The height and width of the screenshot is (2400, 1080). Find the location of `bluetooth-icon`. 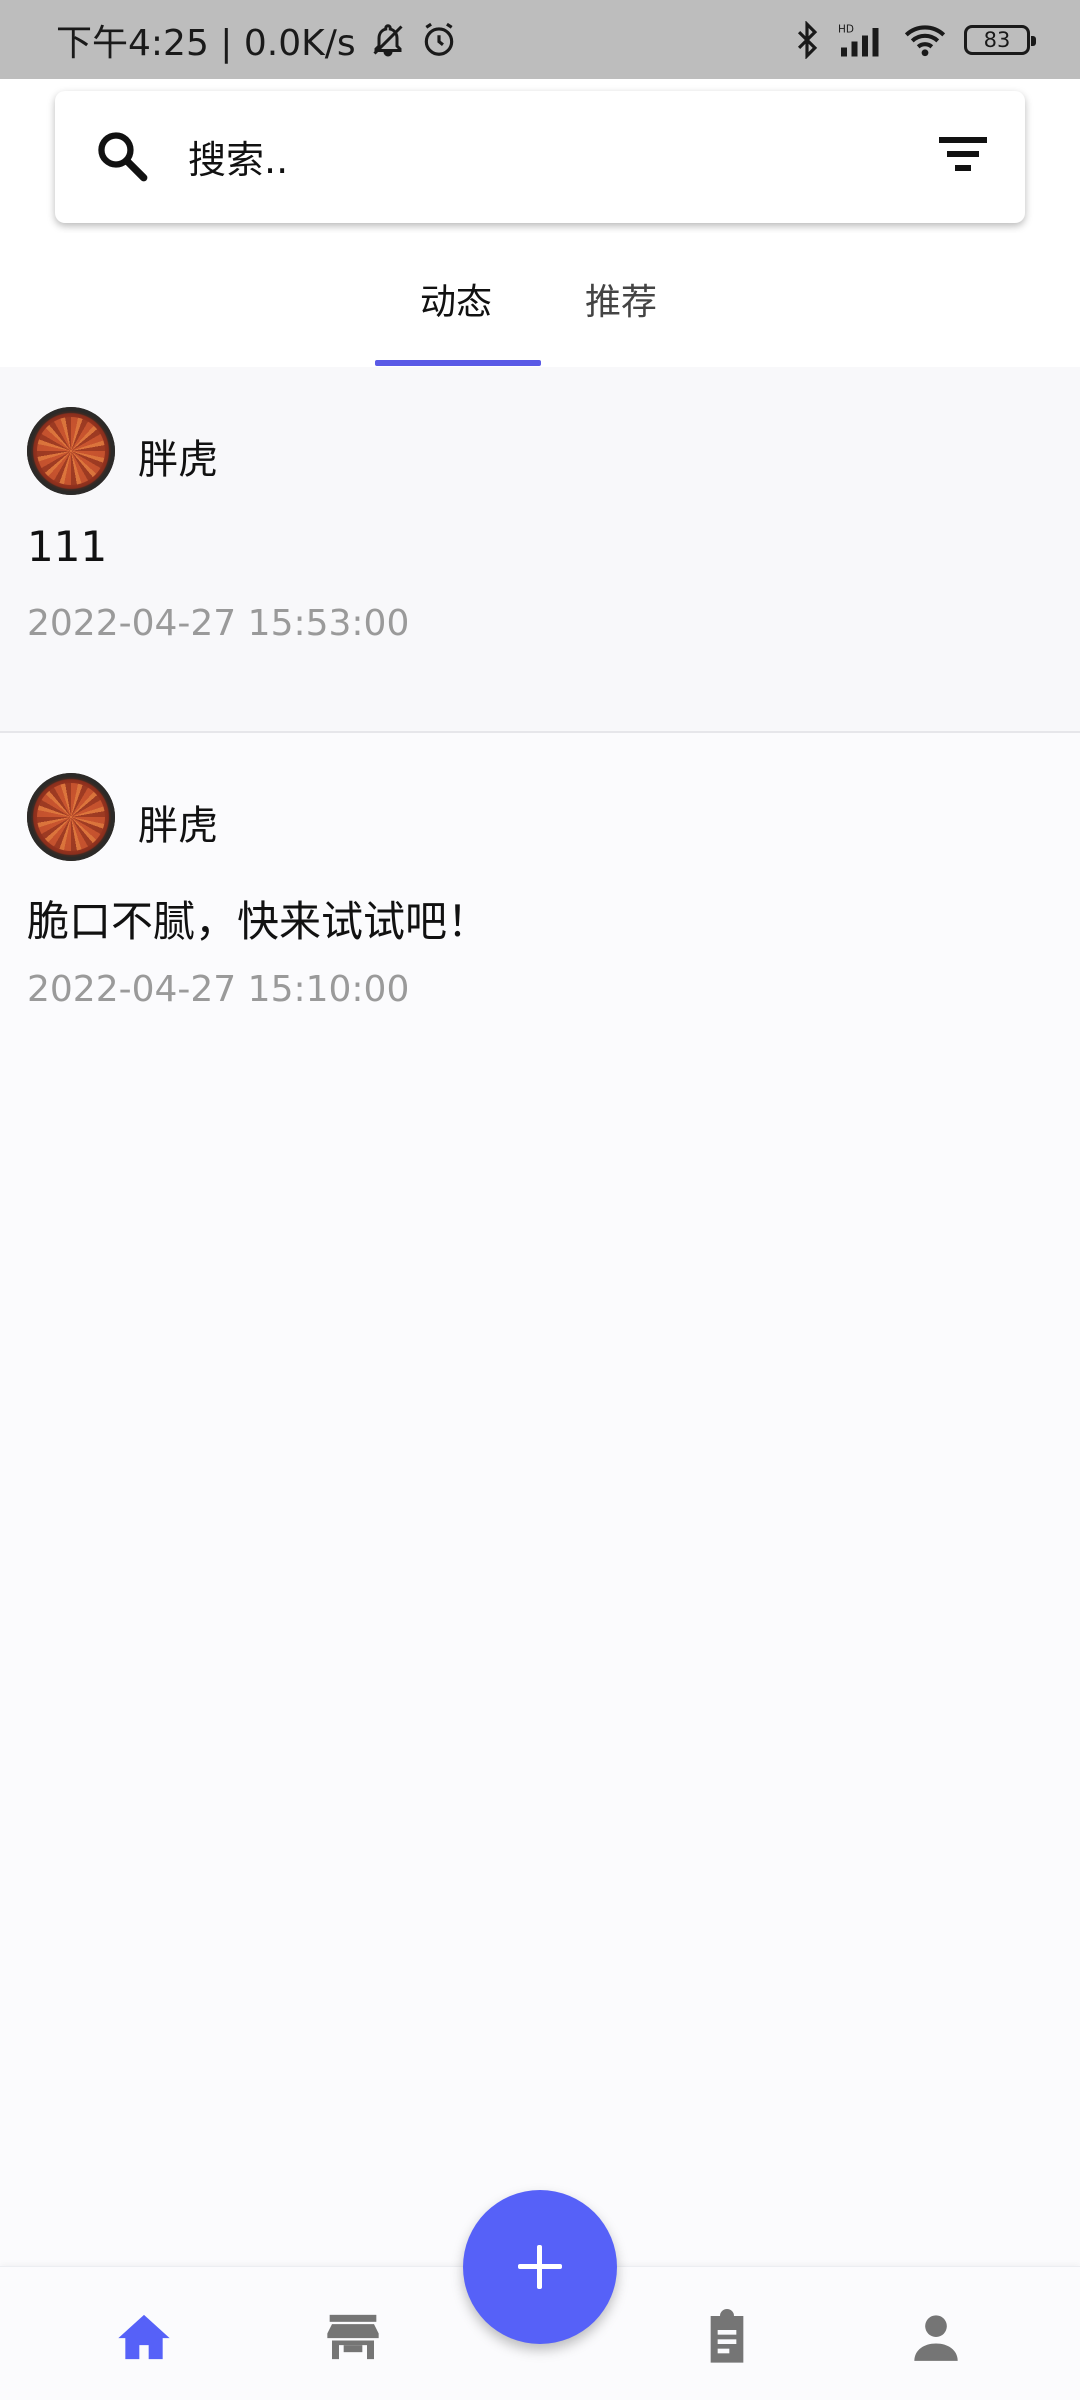

bluetooth-icon is located at coordinates (807, 39).